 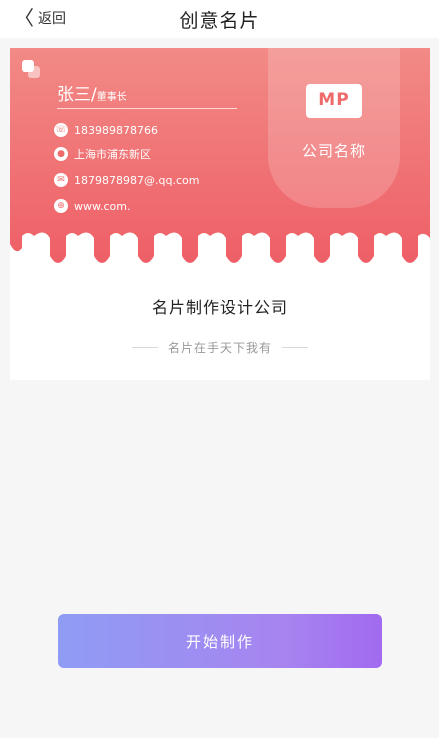 What do you see at coordinates (112, 154) in the screenshot?
I see `address-text: 上海市浦东新区` at bounding box center [112, 154].